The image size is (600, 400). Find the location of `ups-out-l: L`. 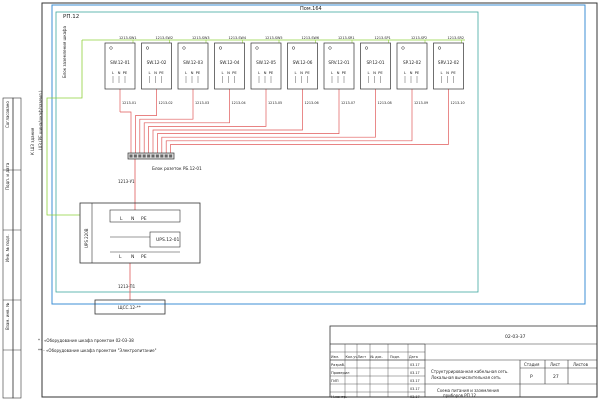

ups-out-l: L is located at coordinates (120, 257).